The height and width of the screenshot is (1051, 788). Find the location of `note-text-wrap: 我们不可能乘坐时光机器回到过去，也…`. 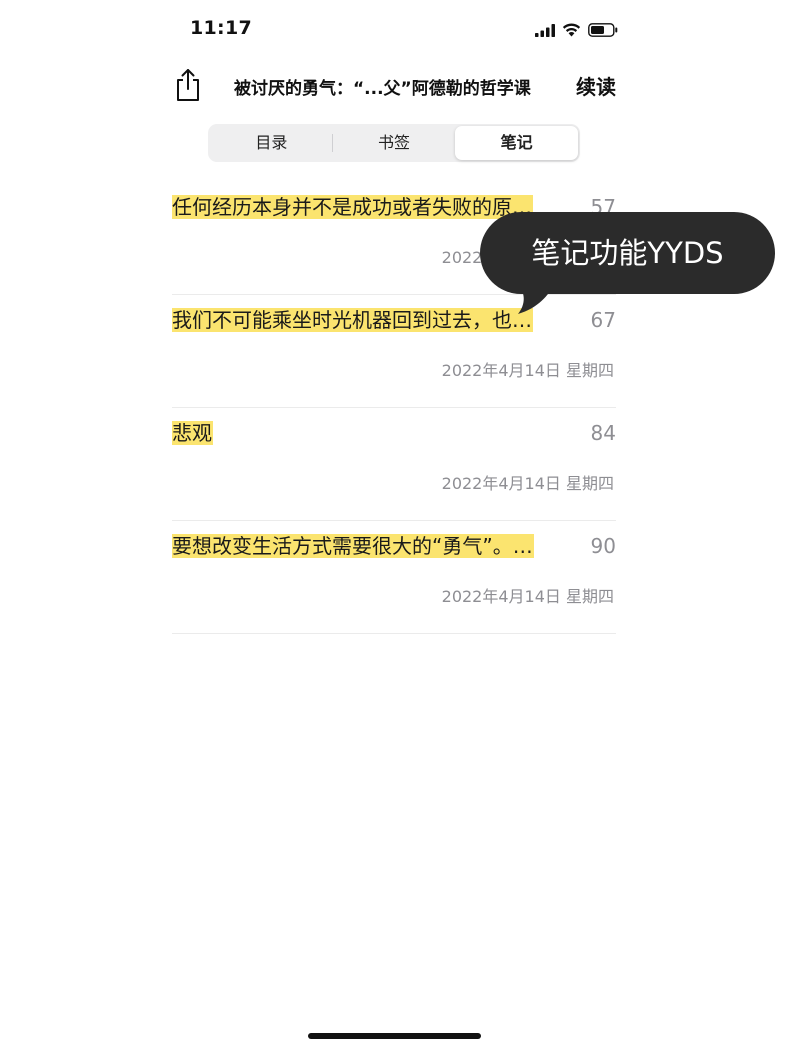

note-text-wrap: 我们不可能乘坐时光机器回到过去，也… is located at coordinates (371, 320).